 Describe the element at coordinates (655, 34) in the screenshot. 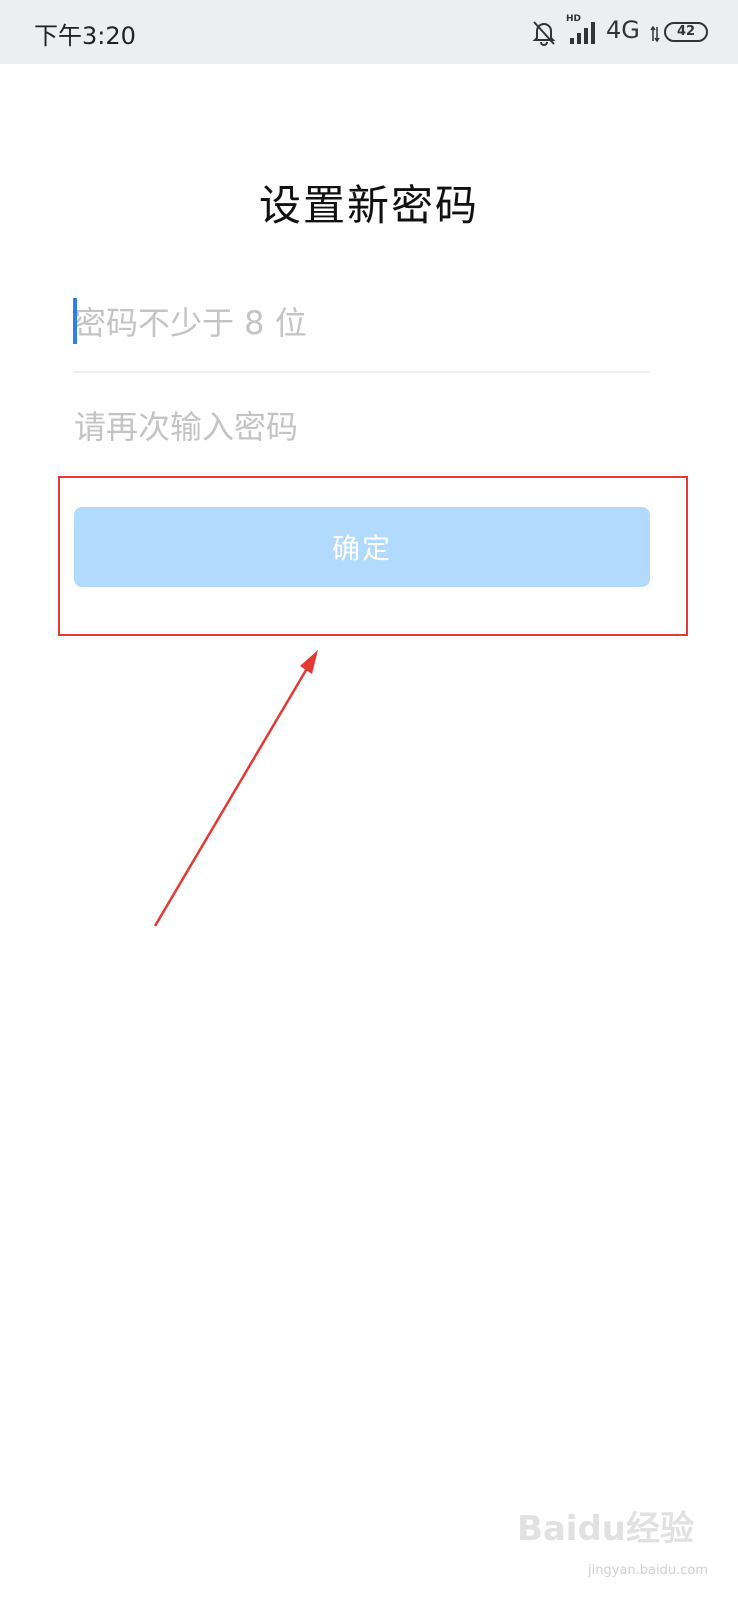

I see `data-arrows-icon` at that location.